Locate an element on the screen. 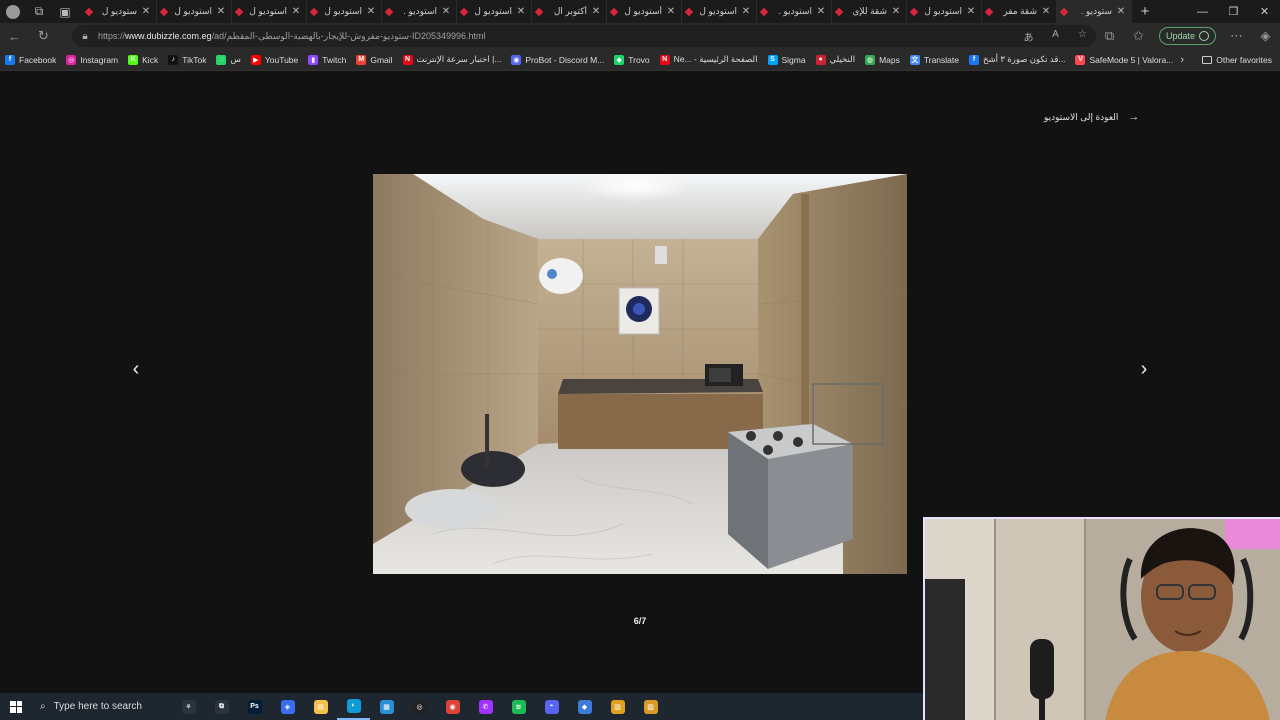 Image resolution: width=1280 pixels, height=720 pixels. update-button: Update is located at coordinates (1187, 36).